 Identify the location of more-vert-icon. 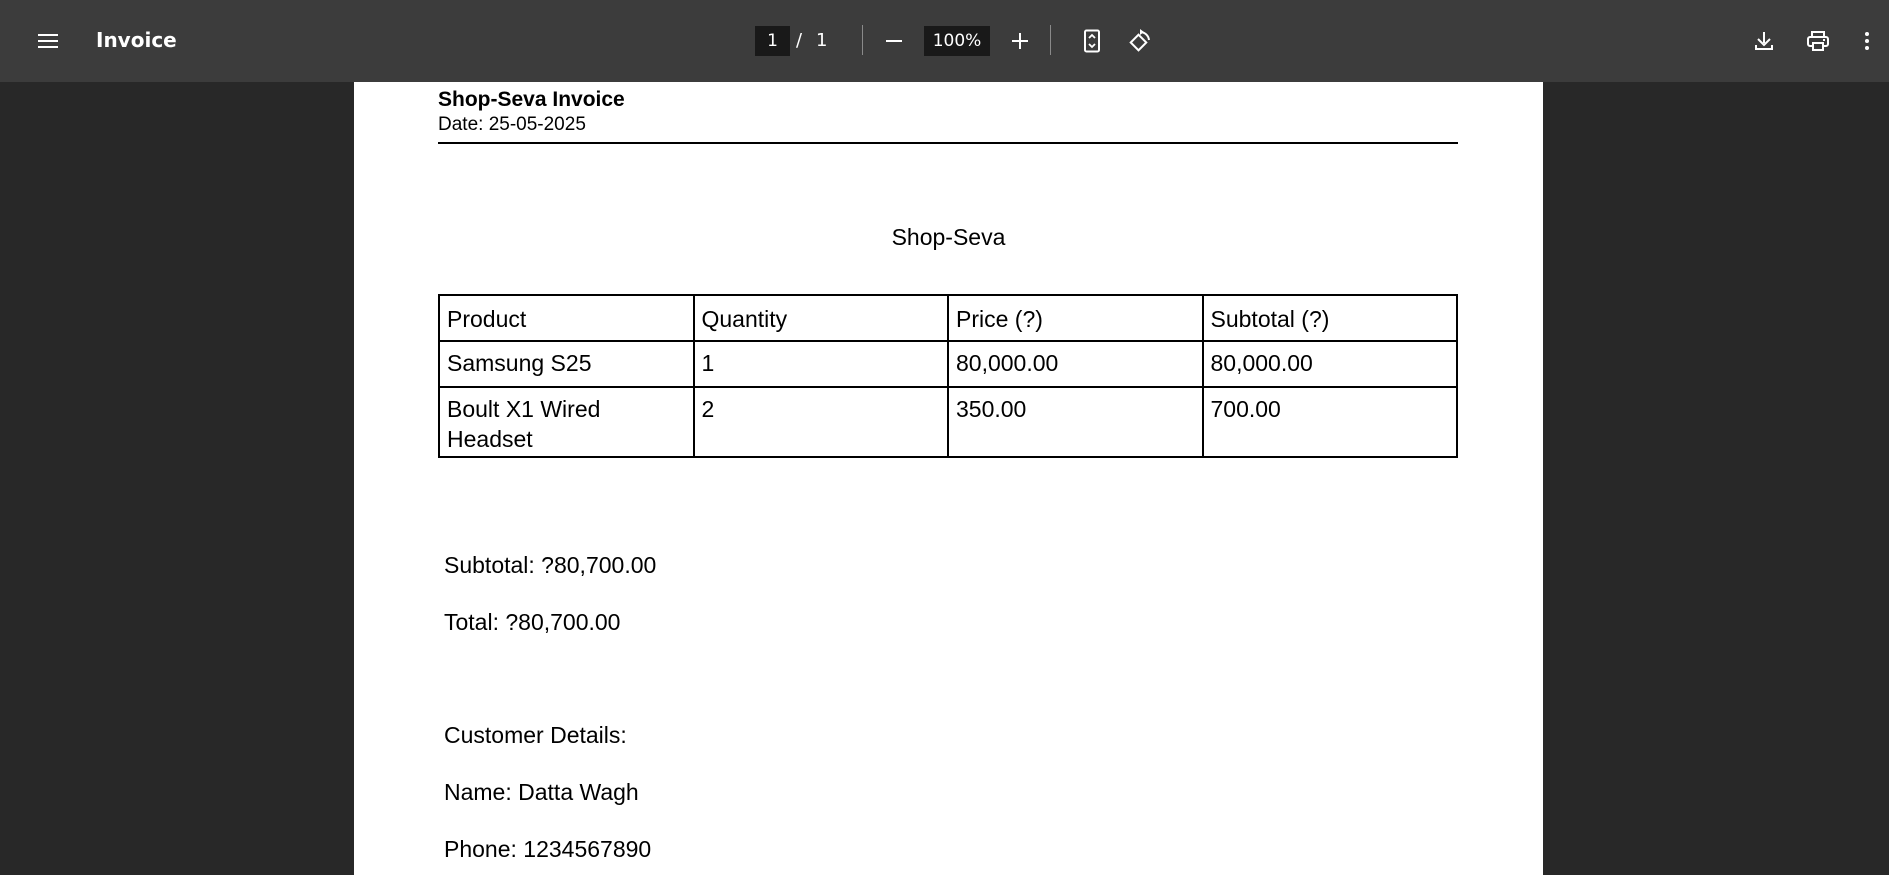
(1867, 41).